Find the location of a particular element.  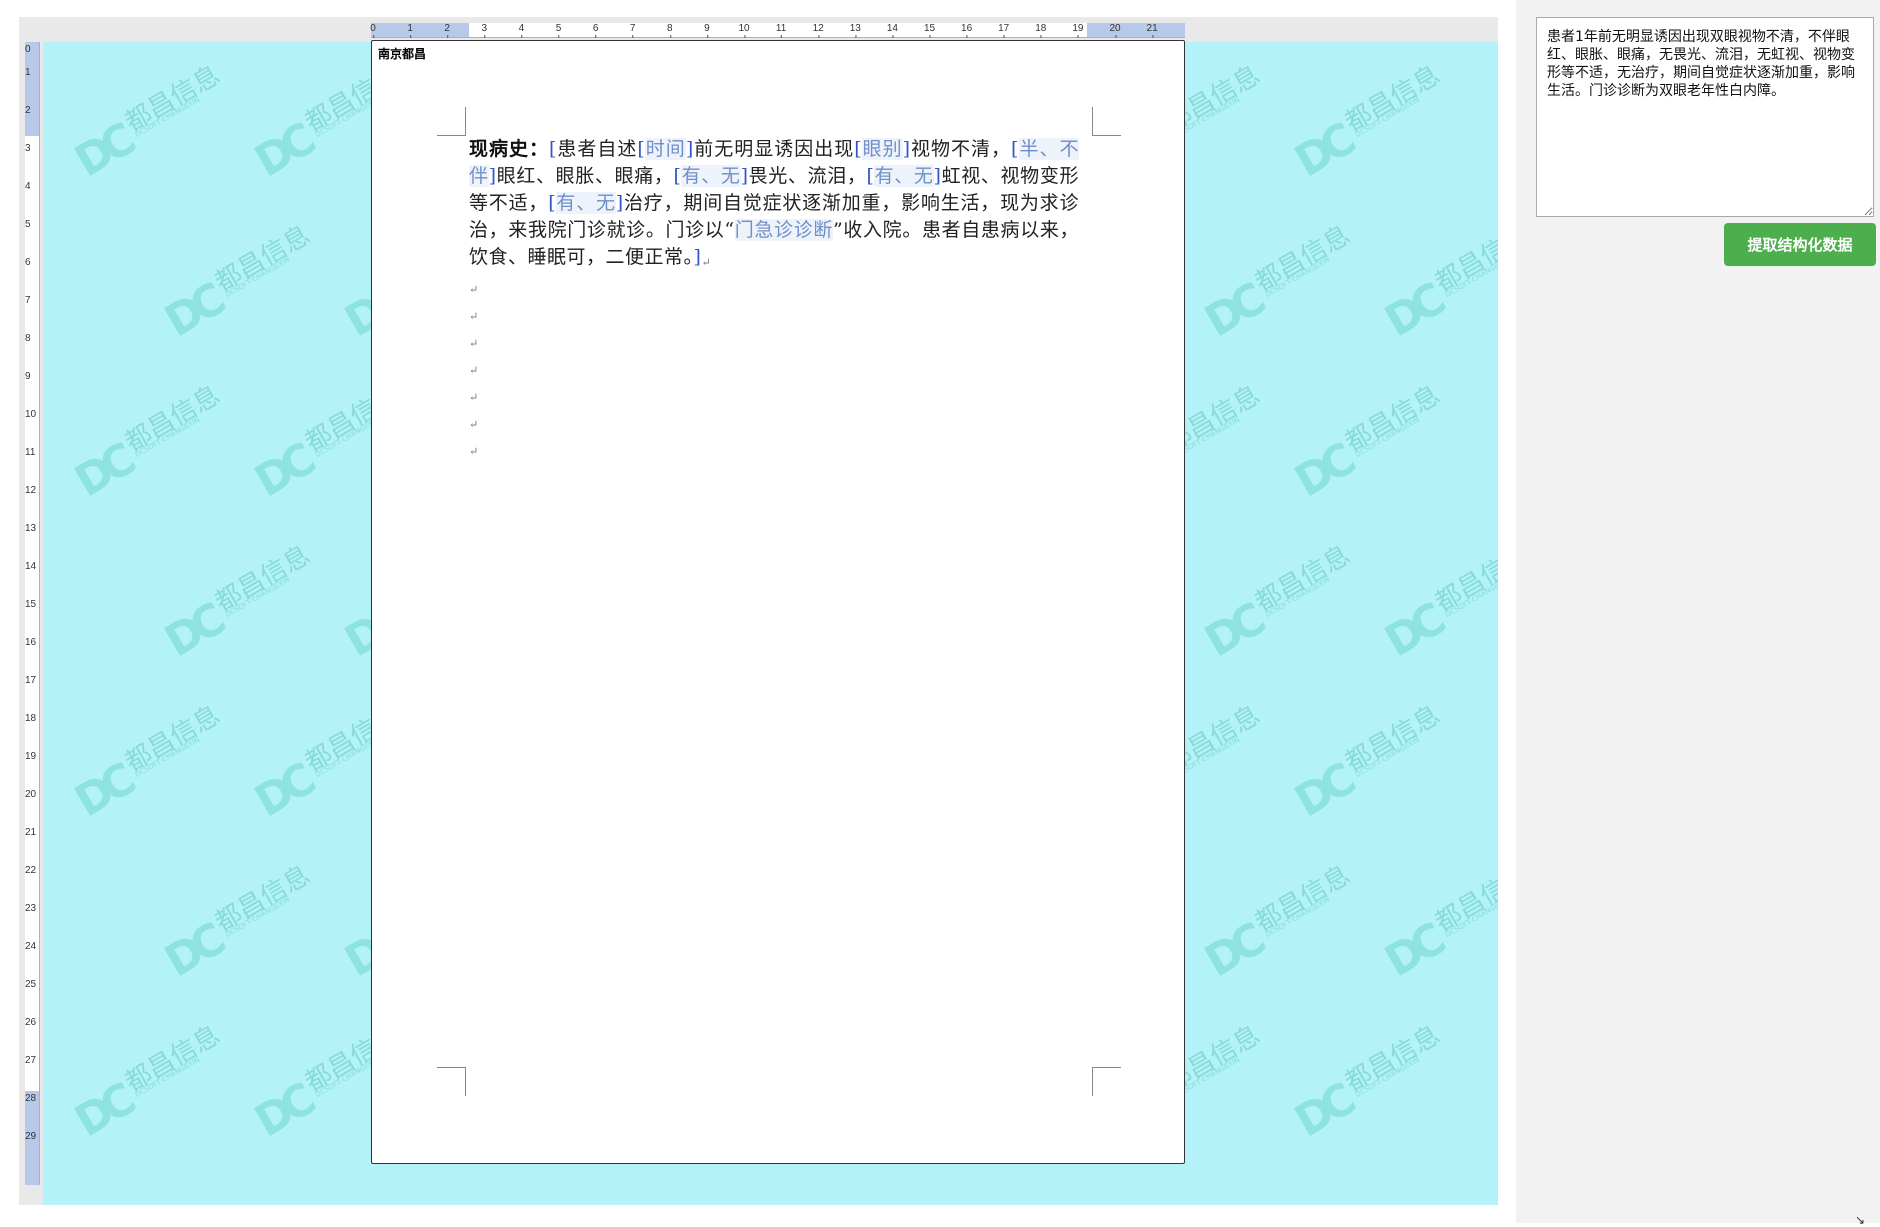

ruler-tick-label: 28 is located at coordinates (31, 1098).